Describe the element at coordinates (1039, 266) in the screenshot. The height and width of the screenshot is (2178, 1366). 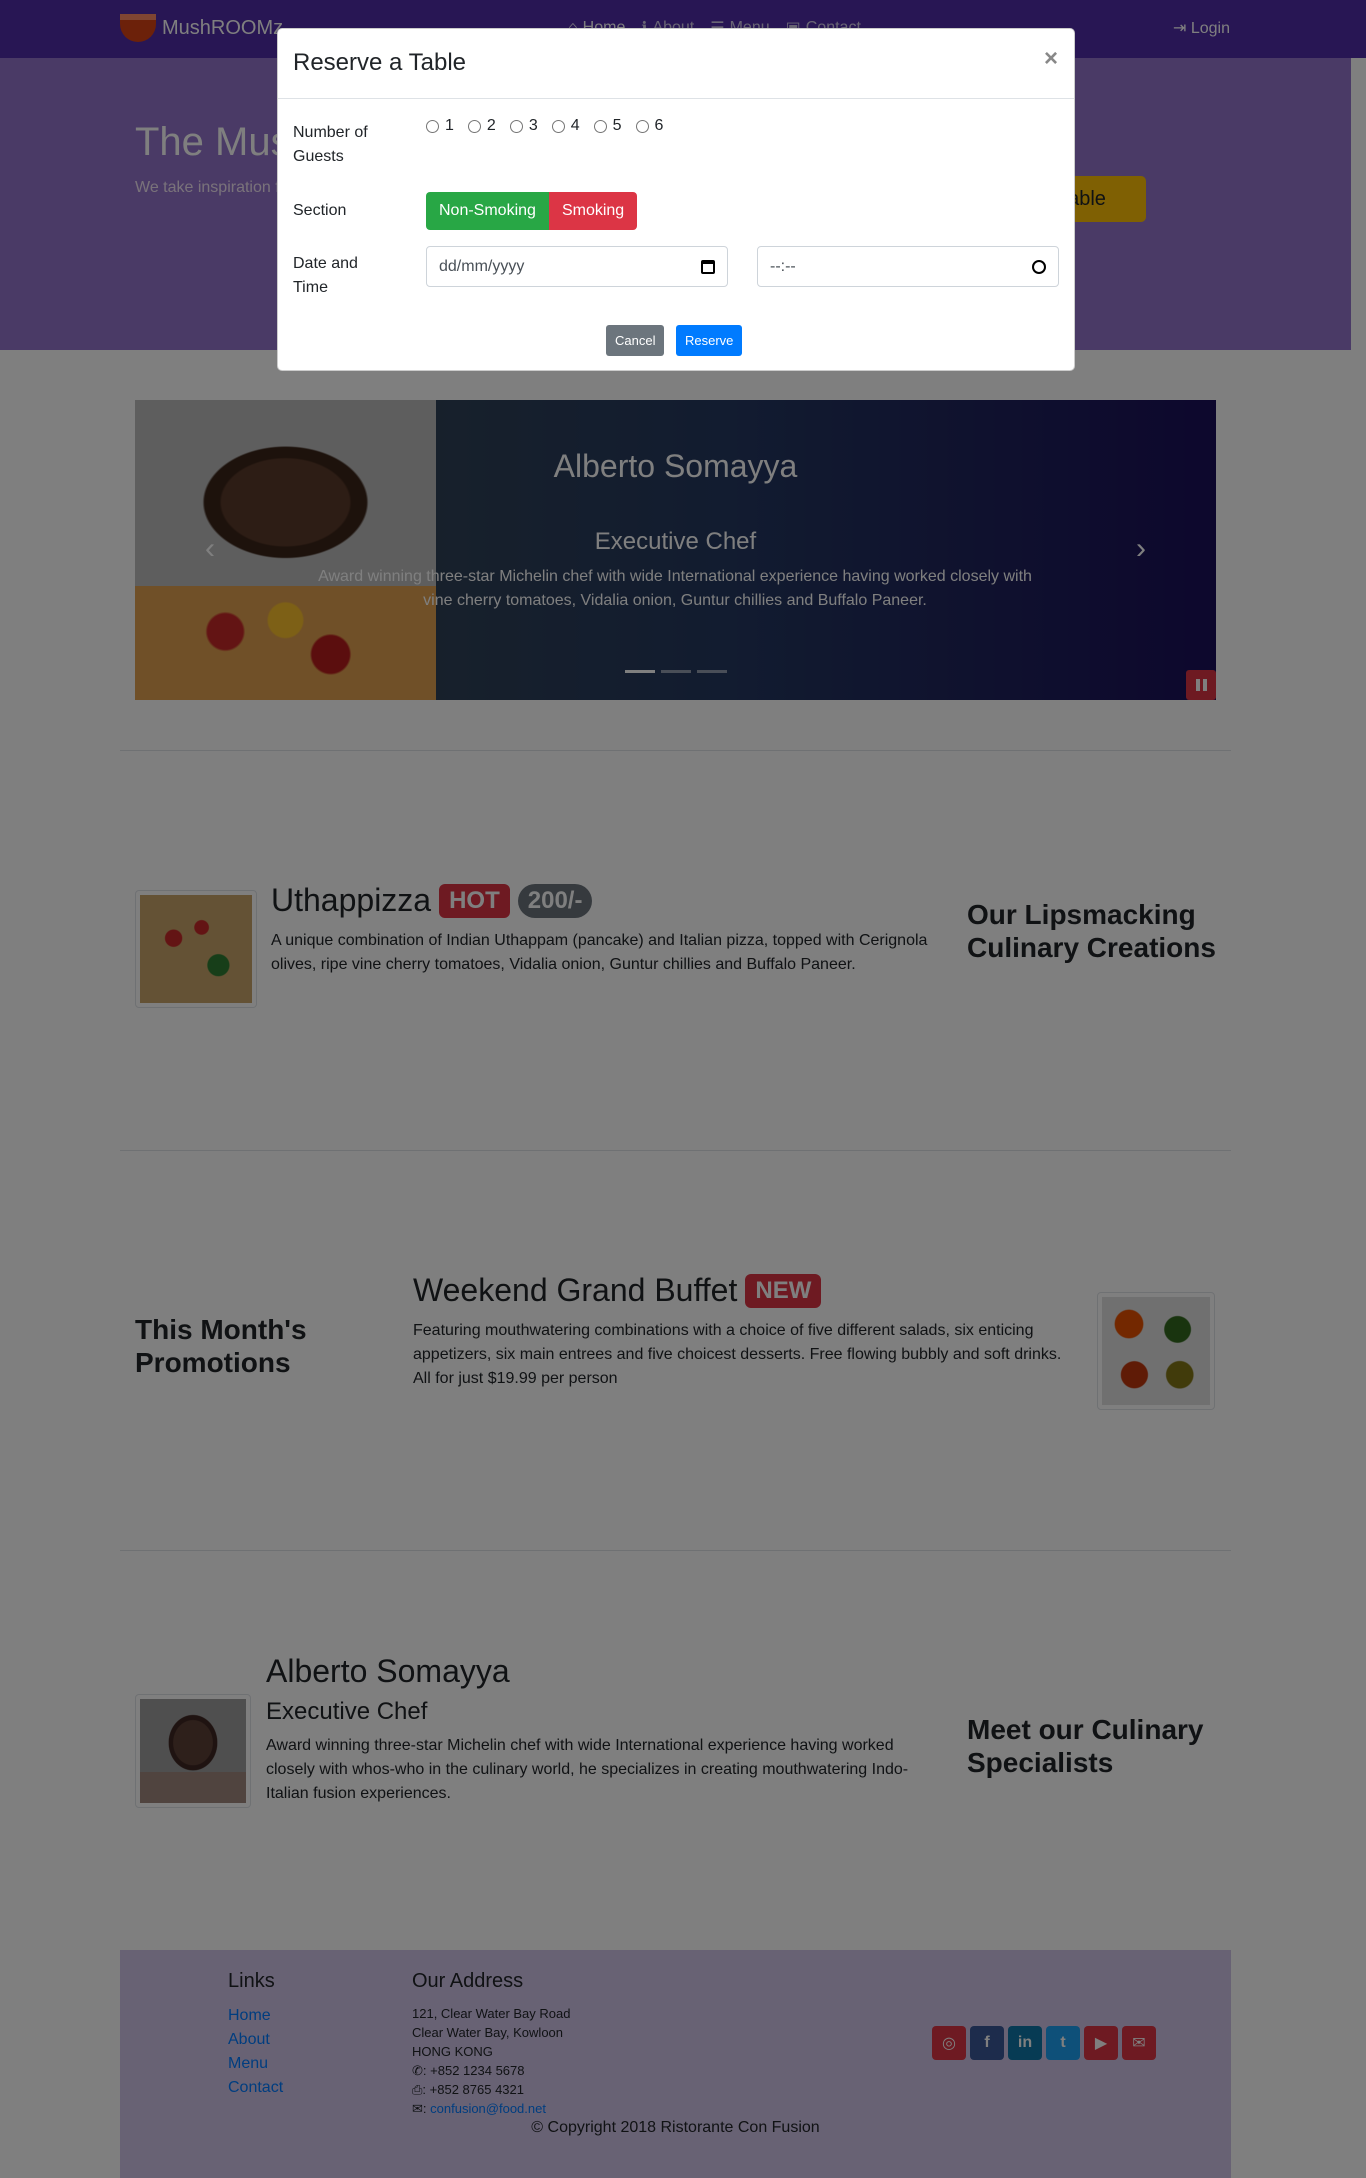
I see `clock-icon` at that location.